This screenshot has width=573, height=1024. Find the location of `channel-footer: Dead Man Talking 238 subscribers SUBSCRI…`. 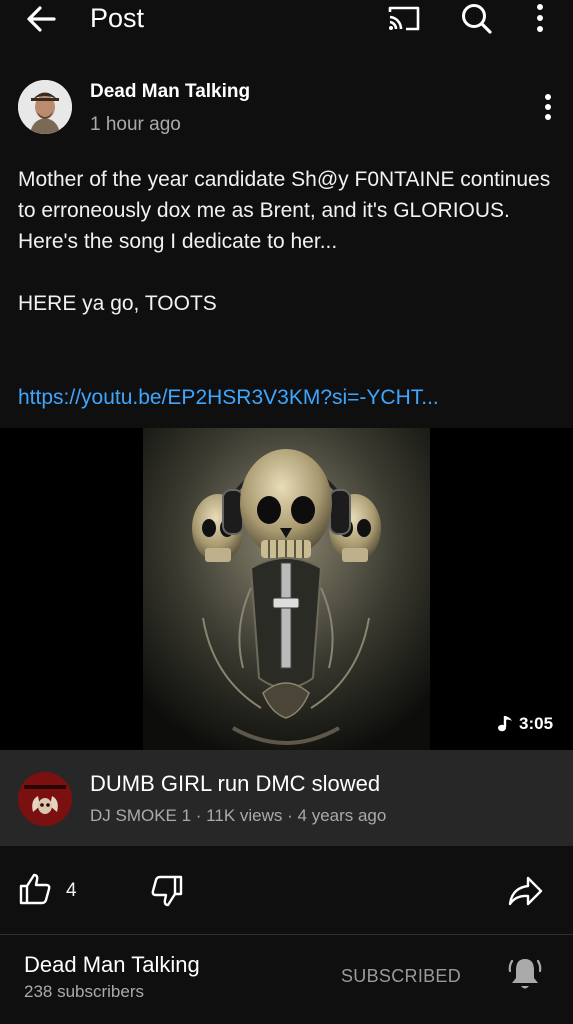

channel-footer: Dead Man Talking 238 subscribers SUBSCRI… is located at coordinates (286, 979).